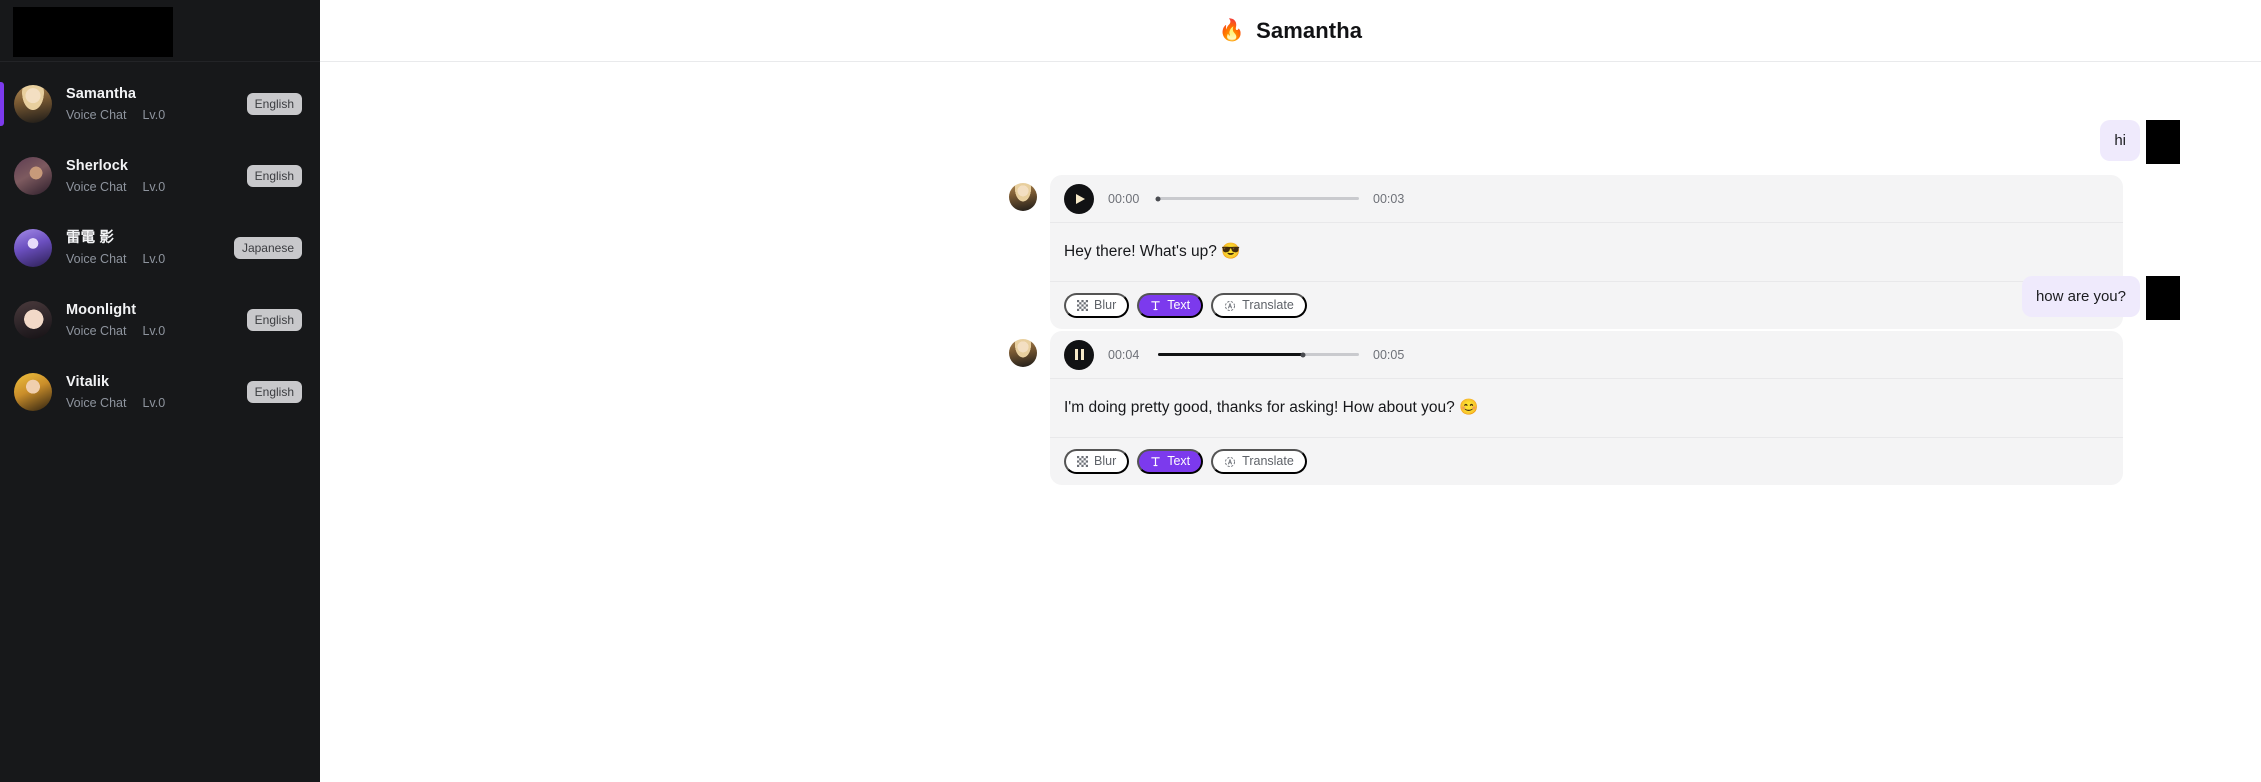  Describe the element at coordinates (156, 392) in the screenshot. I see `chat-meta: Vitalik Voice Chat Lv.0` at that location.